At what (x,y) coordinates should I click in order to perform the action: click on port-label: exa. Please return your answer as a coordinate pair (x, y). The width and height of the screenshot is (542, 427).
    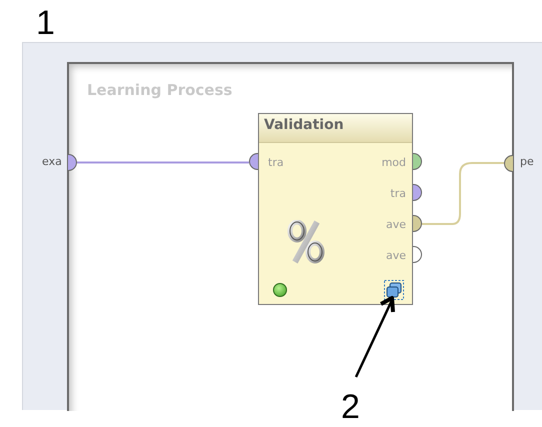
    Looking at the image, I should click on (52, 161).